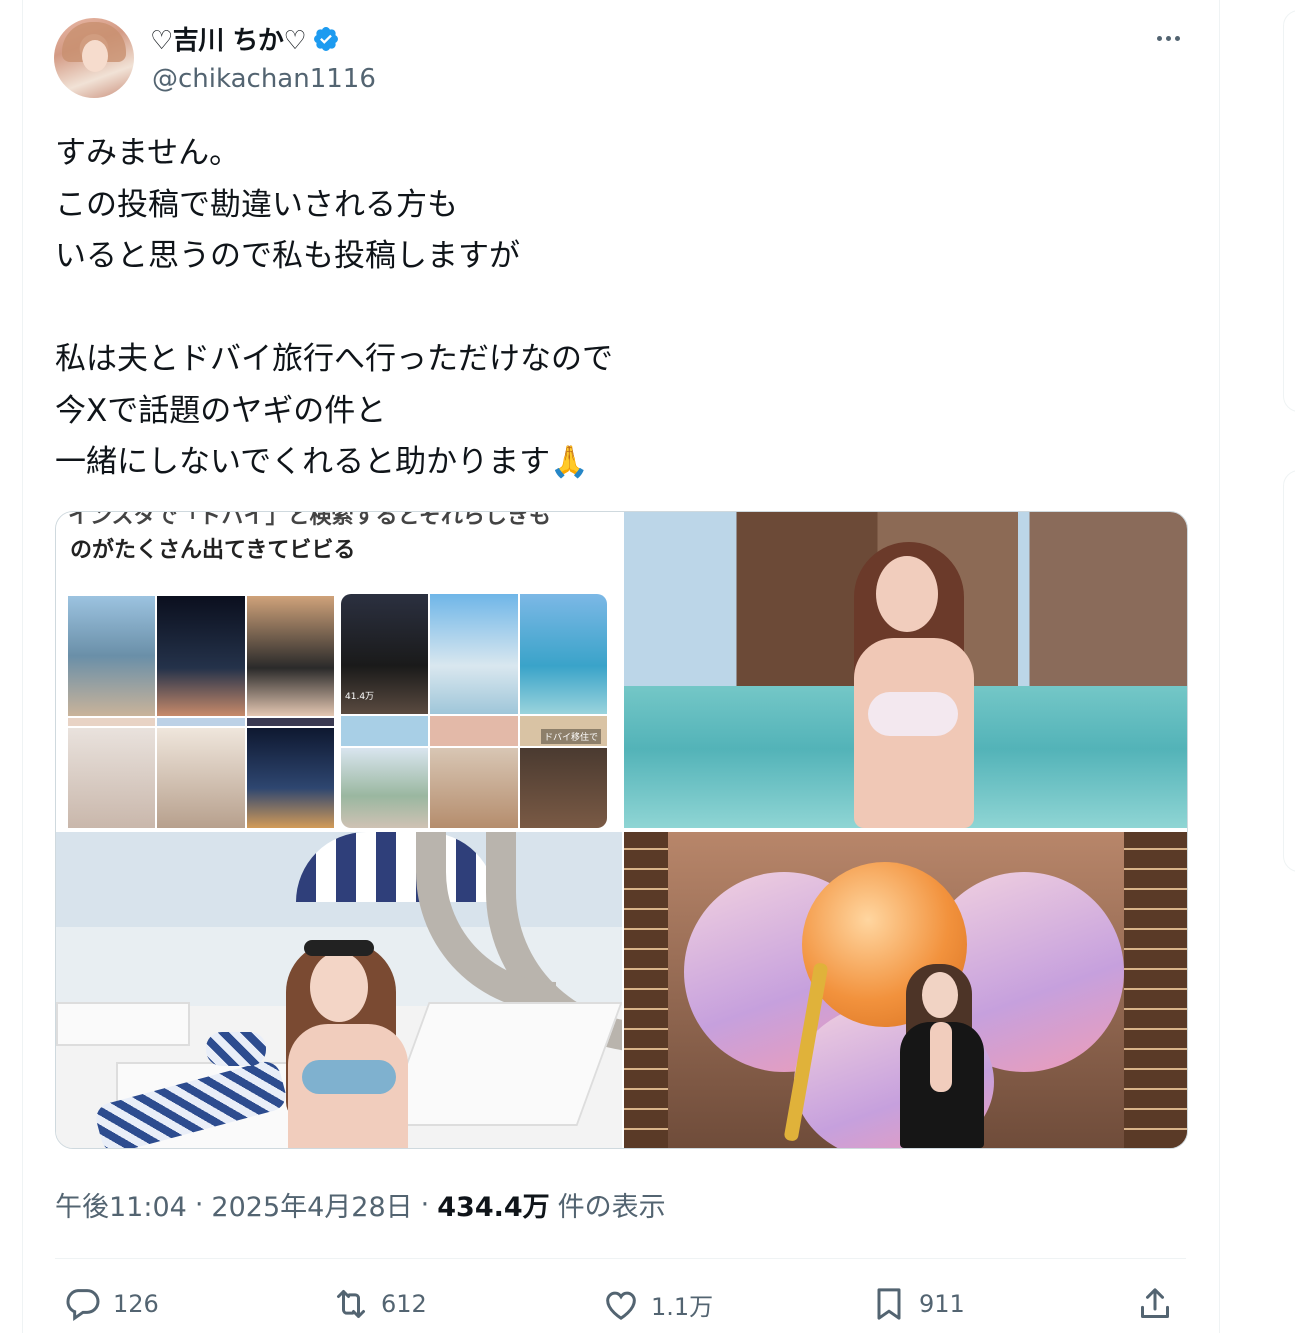  I want to click on search-results-grid-right: 41.4万 ドバイ移住で, so click(474, 711).